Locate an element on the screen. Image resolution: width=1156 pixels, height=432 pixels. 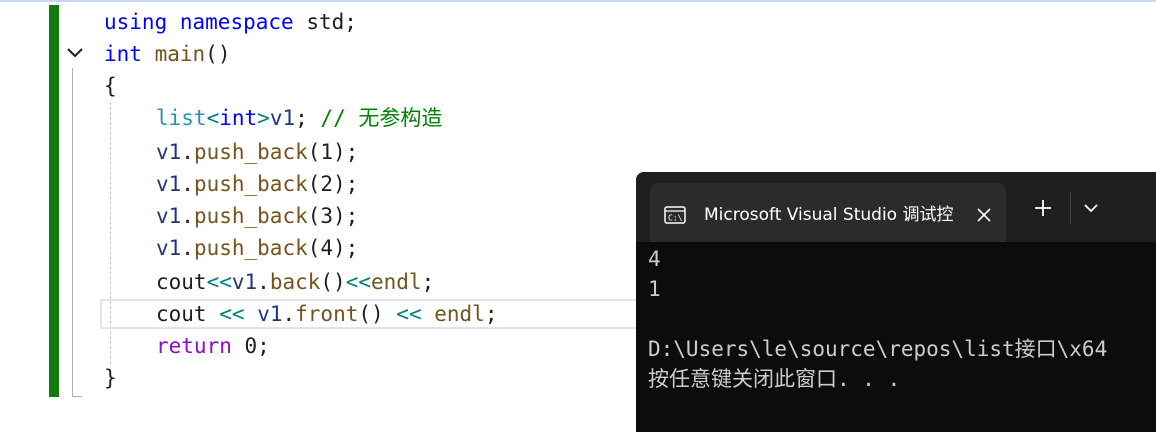
code-line: cout << v1.front() << endl; is located at coordinates (326, 314).